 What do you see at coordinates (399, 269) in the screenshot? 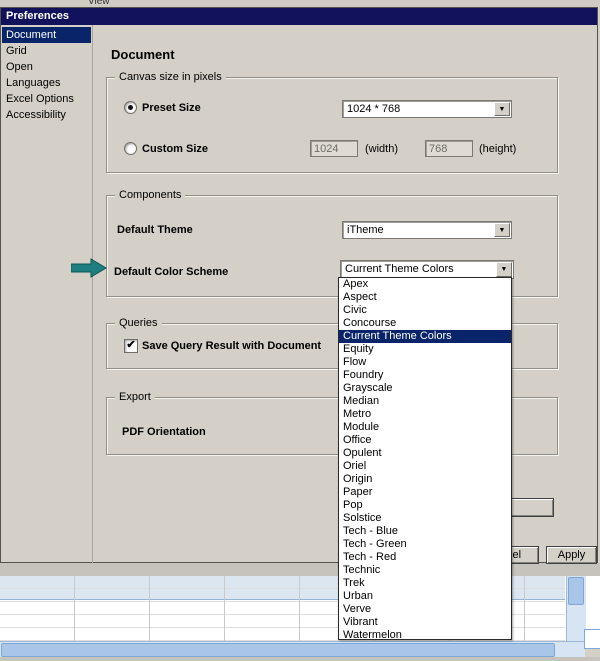
I see `default-color-scheme-value: Current Theme Colors` at bounding box center [399, 269].